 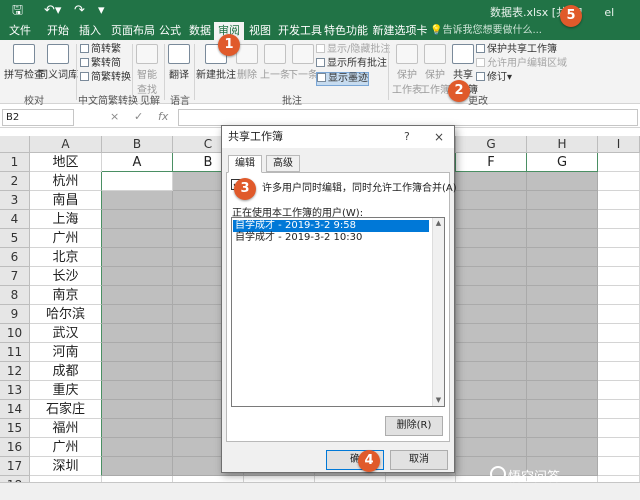 What do you see at coordinates (351, 64) in the screenshot?
I see `show-all-comments-button: 显示所有批注` at bounding box center [351, 64].